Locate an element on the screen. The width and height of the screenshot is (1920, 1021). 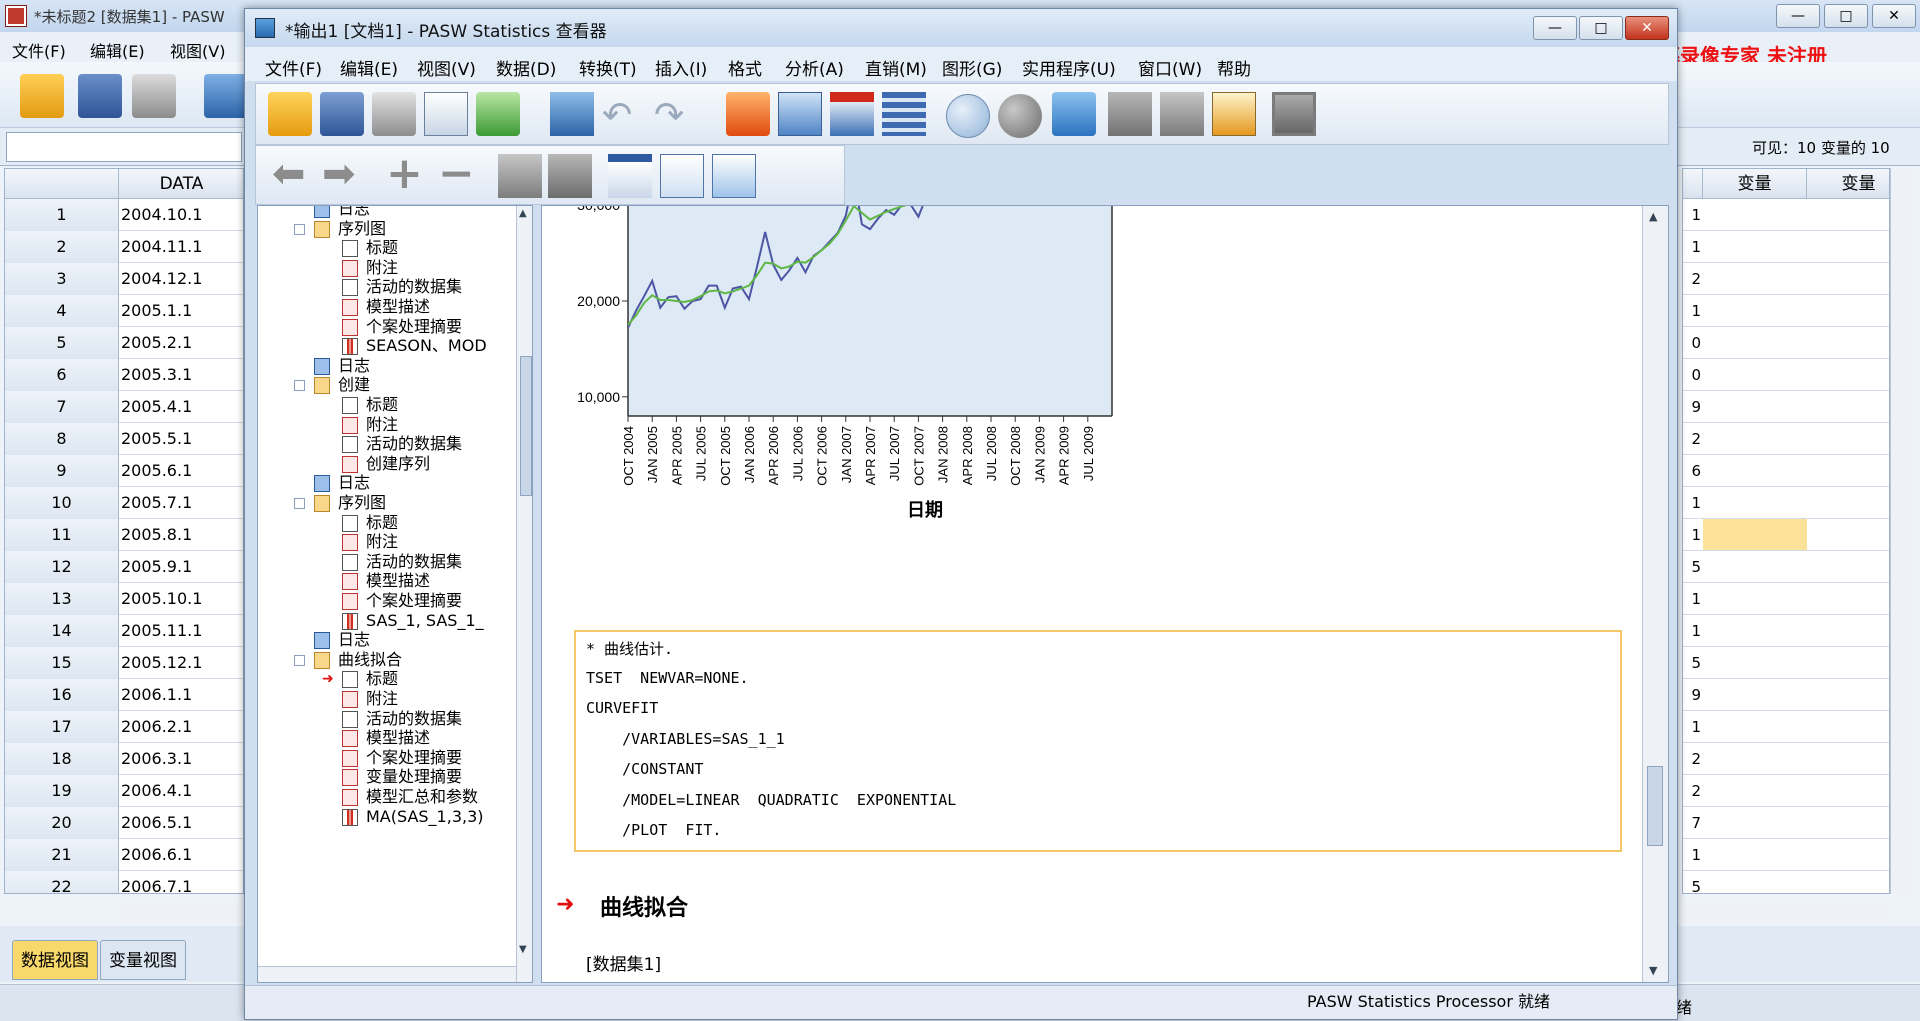
date-cell: 2005.6.1 is located at coordinates (156, 471).